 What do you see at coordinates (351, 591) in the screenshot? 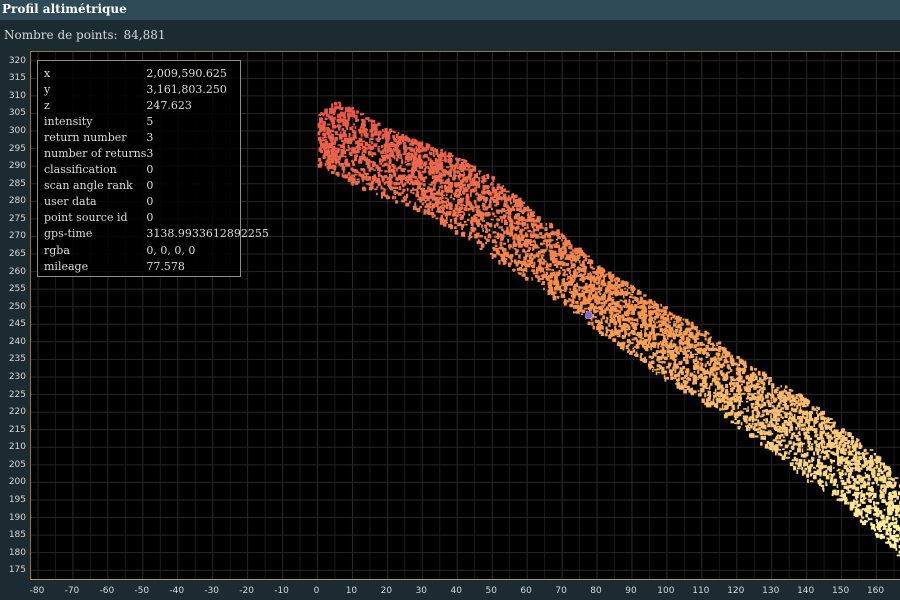
I see `x-tick-label: 10` at bounding box center [351, 591].